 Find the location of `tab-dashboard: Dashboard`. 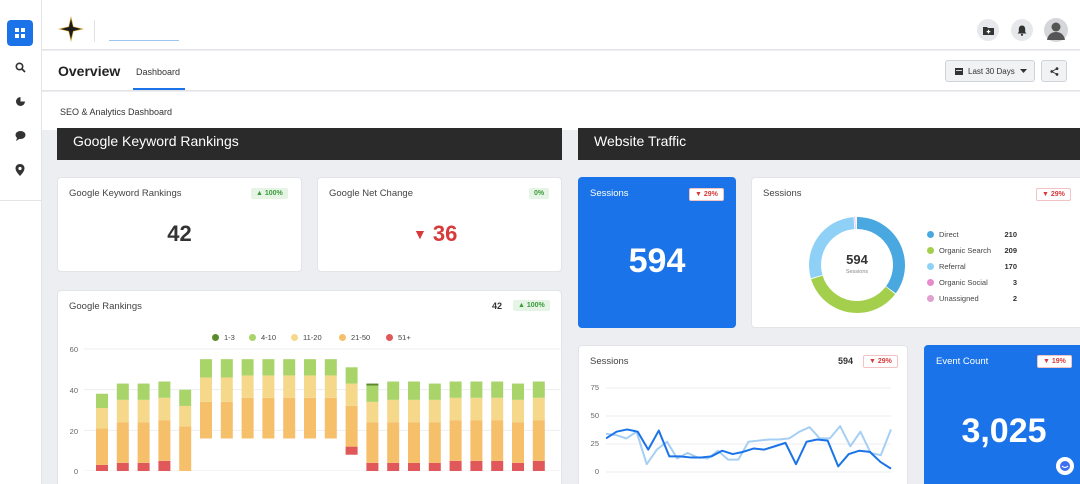

tab-dashboard: Dashboard is located at coordinates (158, 72).